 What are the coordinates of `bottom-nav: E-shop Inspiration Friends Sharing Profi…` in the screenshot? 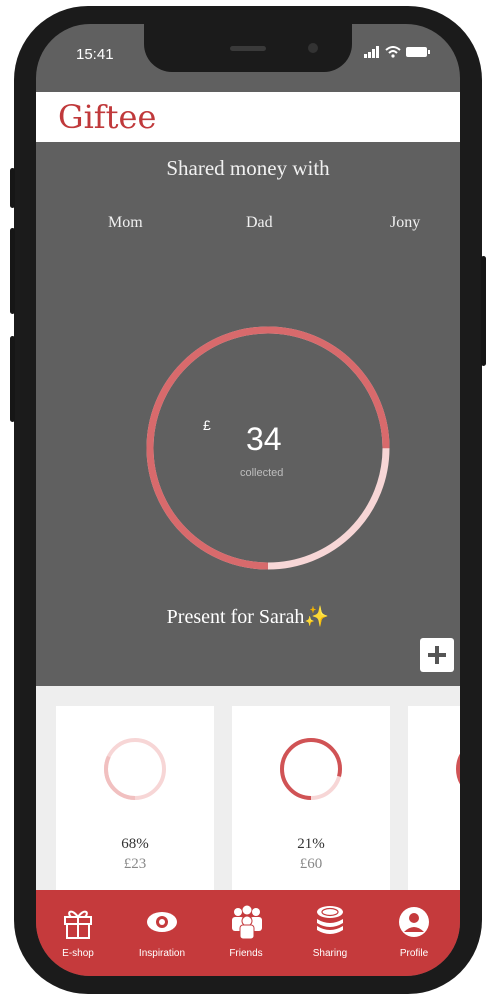 It's located at (248, 933).